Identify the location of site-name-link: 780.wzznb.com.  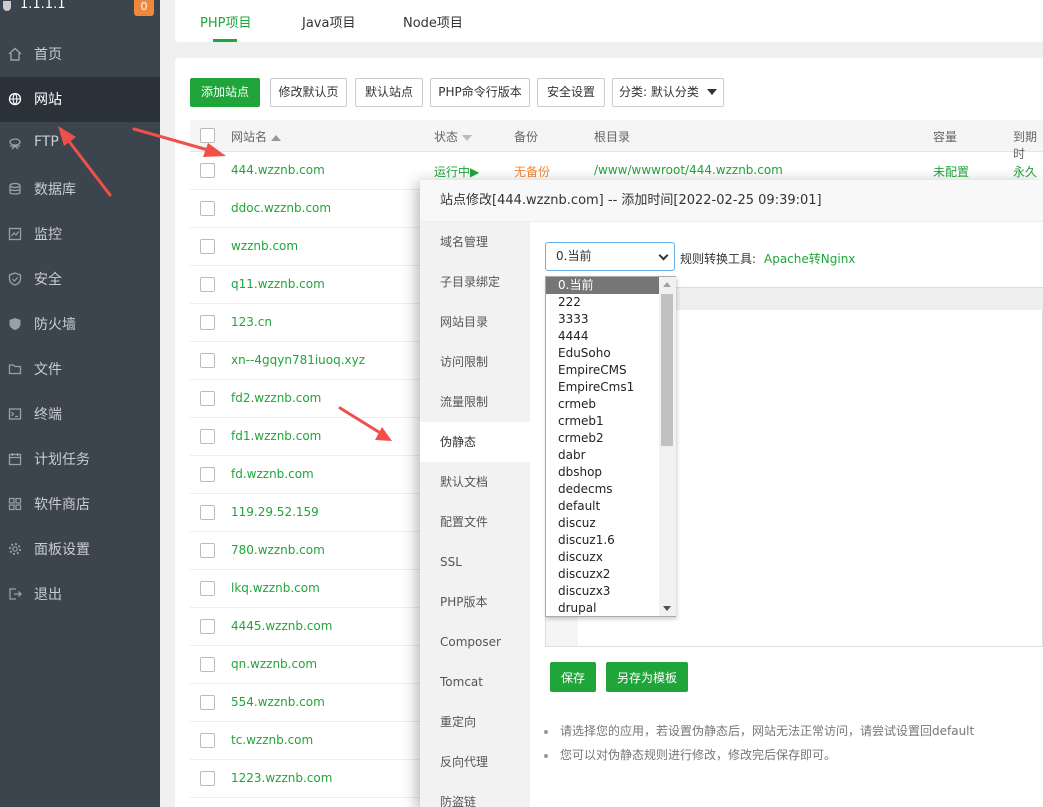
(278, 550).